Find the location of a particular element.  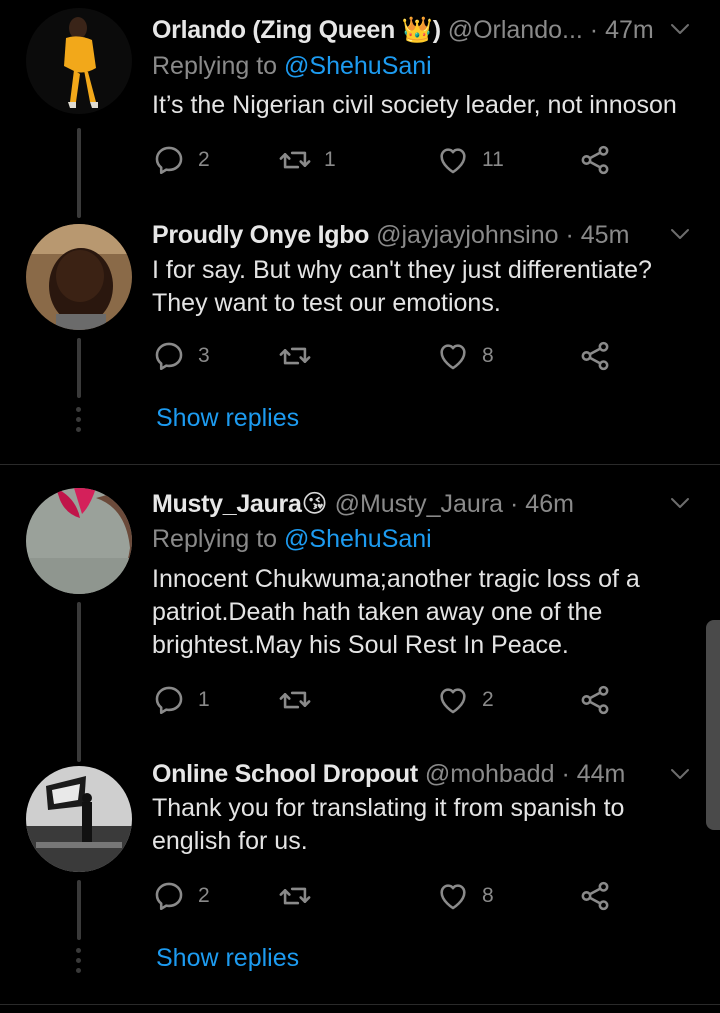

tweet-header: Musty_Jaura😘 @Musty_Jaura · 46m is located at coordinates (406, 504).